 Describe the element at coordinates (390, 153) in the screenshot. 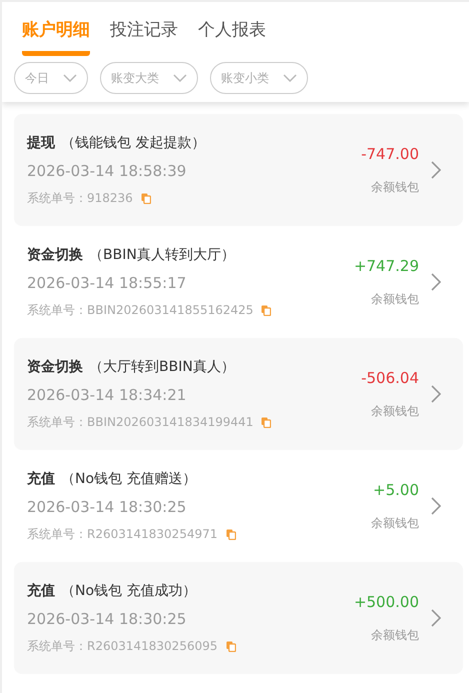

I see `amount: -747.00` at that location.